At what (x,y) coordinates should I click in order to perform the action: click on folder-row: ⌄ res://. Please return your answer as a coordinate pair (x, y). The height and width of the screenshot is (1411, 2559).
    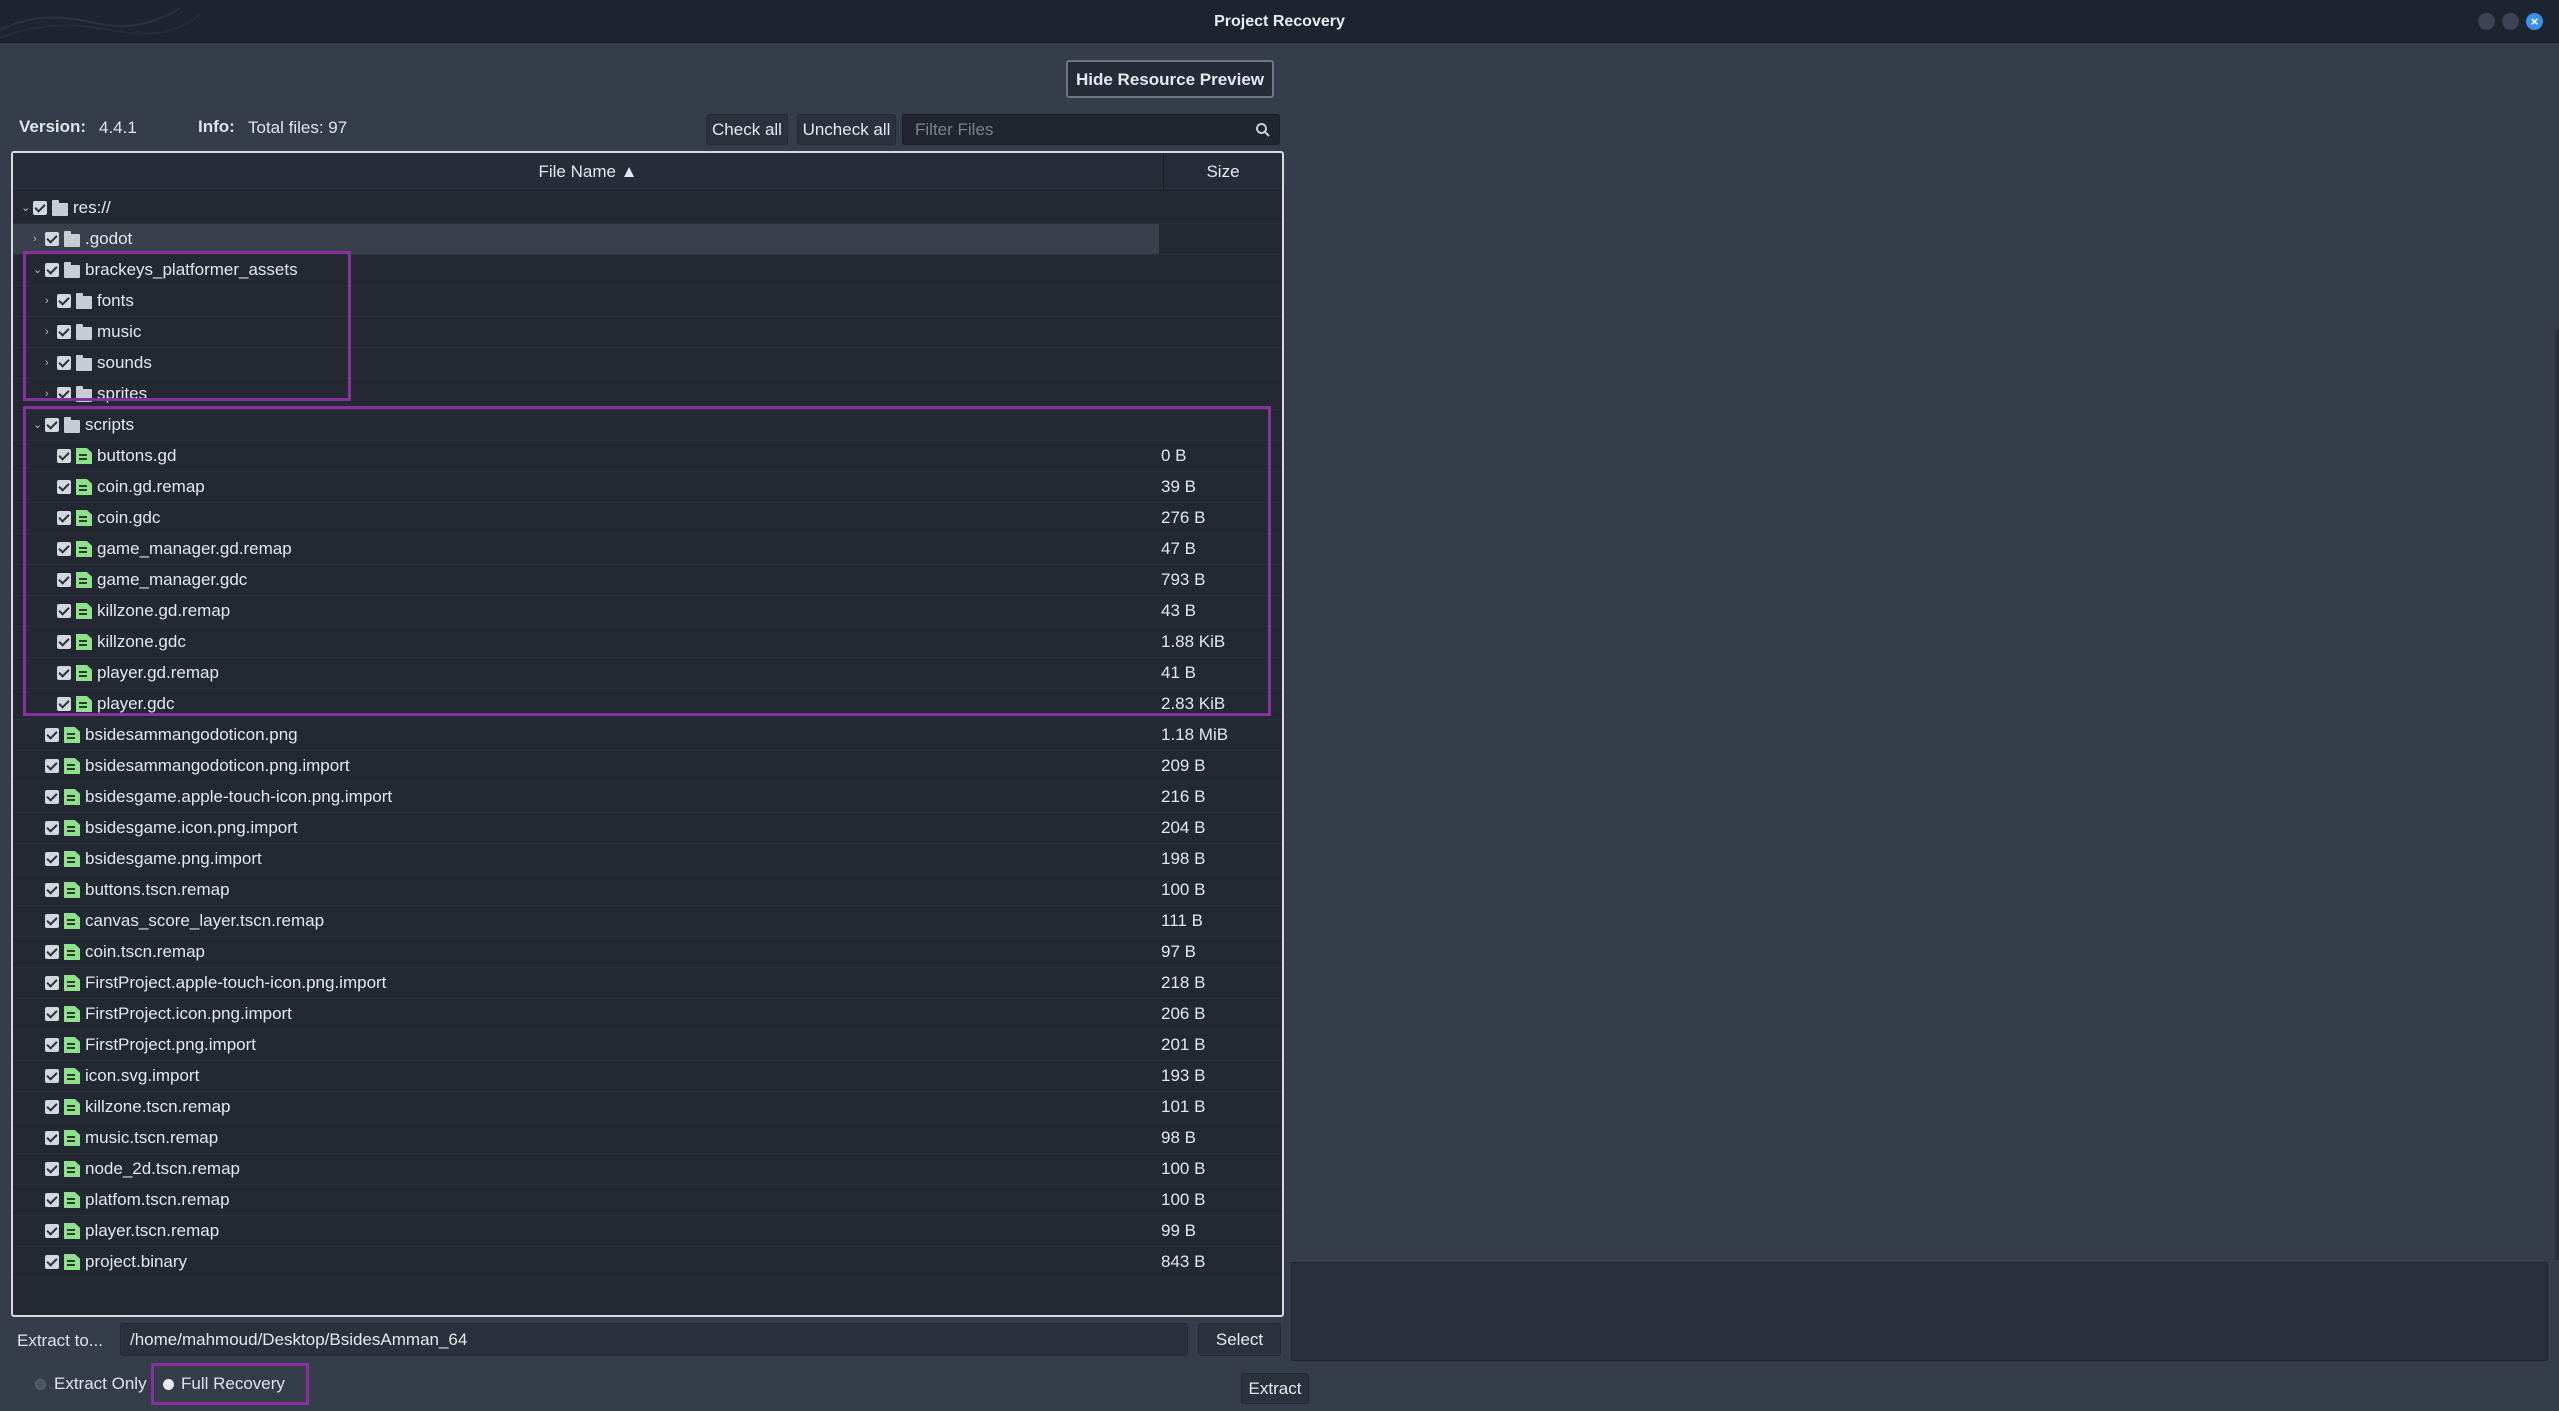
    Looking at the image, I should click on (647, 208).